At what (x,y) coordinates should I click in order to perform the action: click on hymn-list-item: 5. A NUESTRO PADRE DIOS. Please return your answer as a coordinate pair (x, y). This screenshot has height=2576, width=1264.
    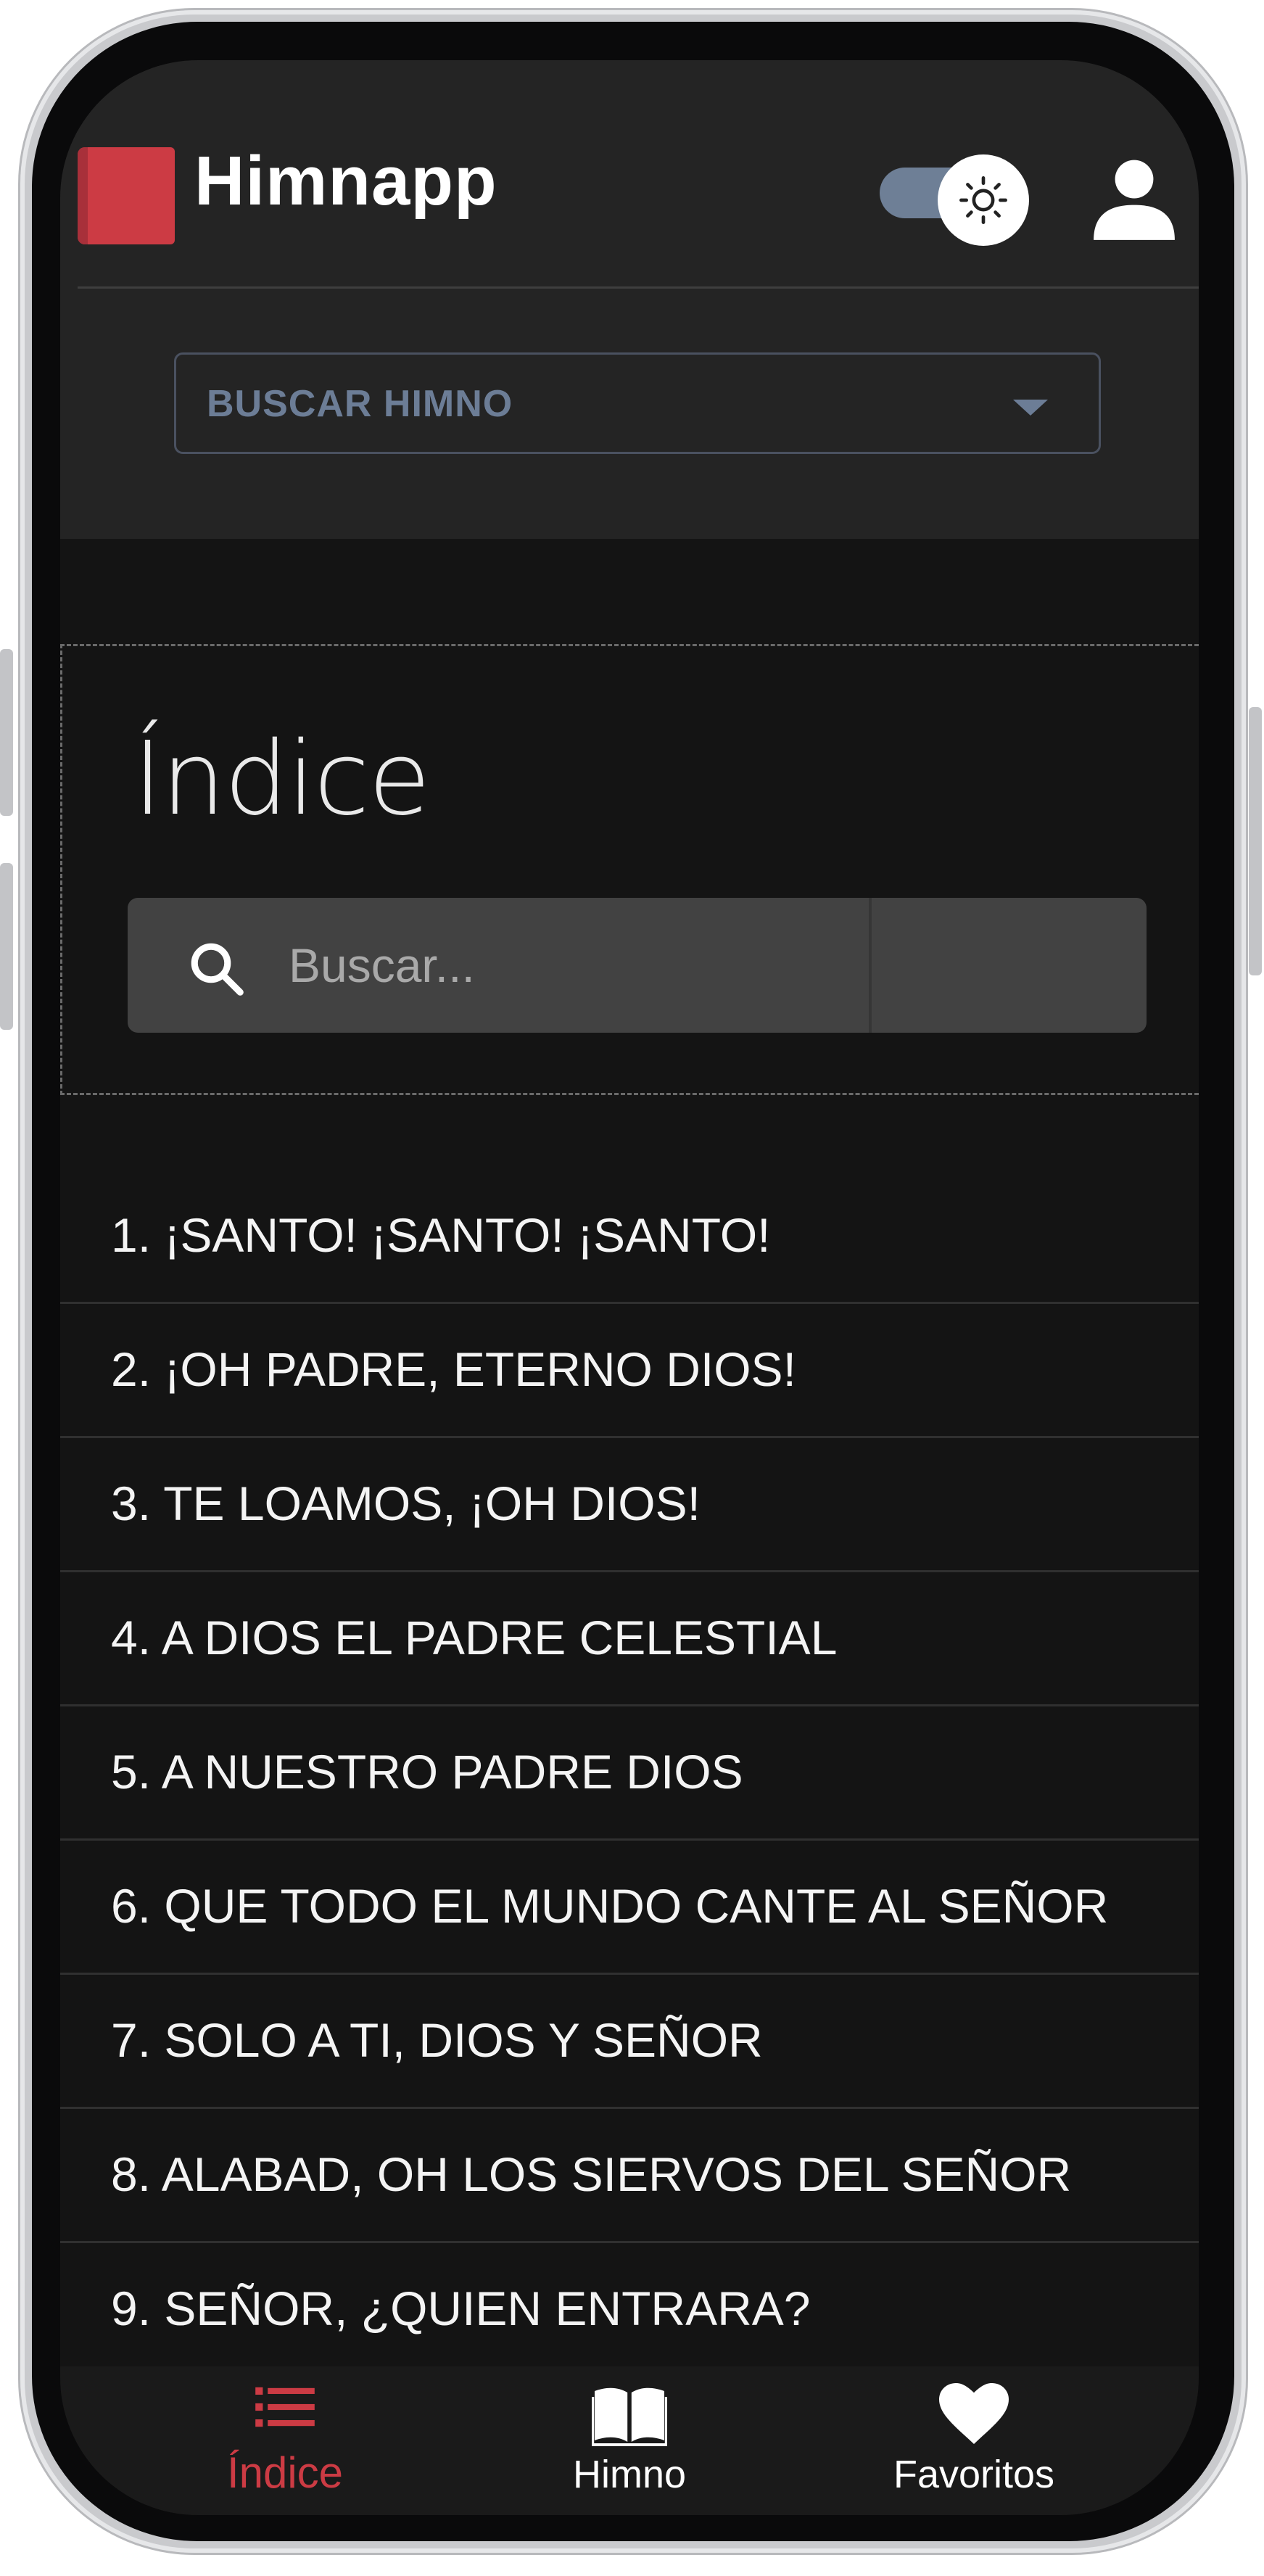
    Looking at the image, I should click on (629, 1773).